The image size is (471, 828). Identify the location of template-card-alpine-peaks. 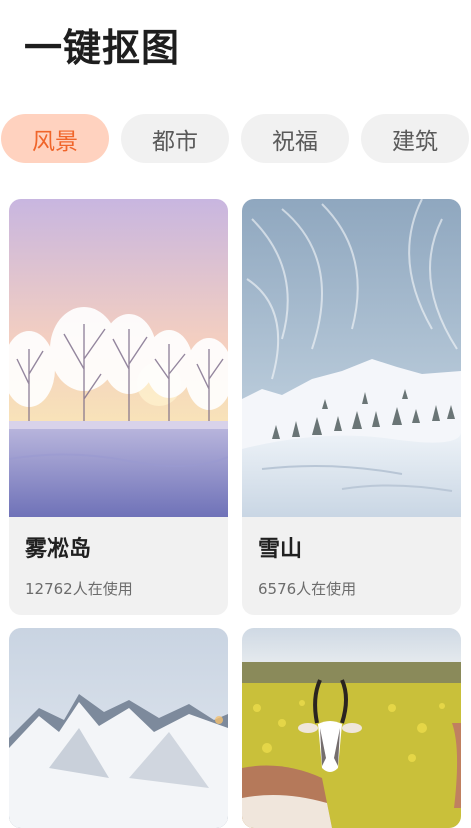
(118, 728).